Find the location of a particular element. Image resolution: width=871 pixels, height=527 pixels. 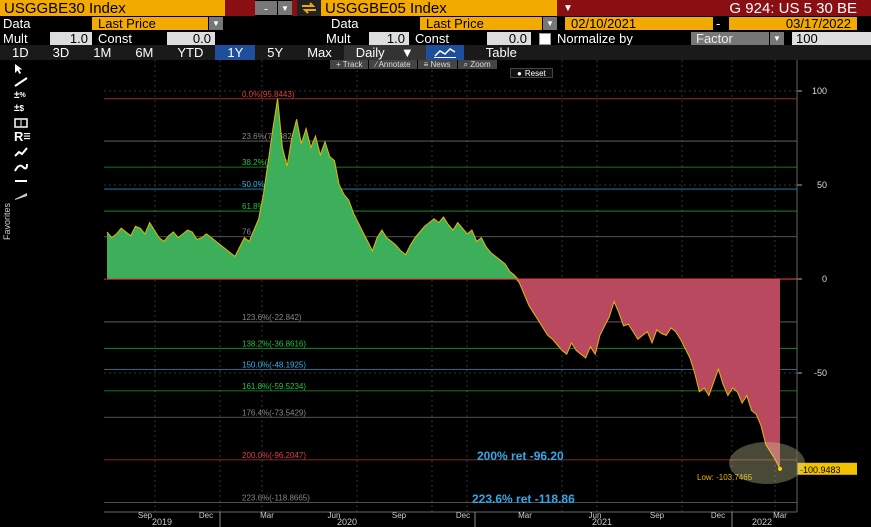

retracement-tool-icon: R ☰ is located at coordinates (25, 136).